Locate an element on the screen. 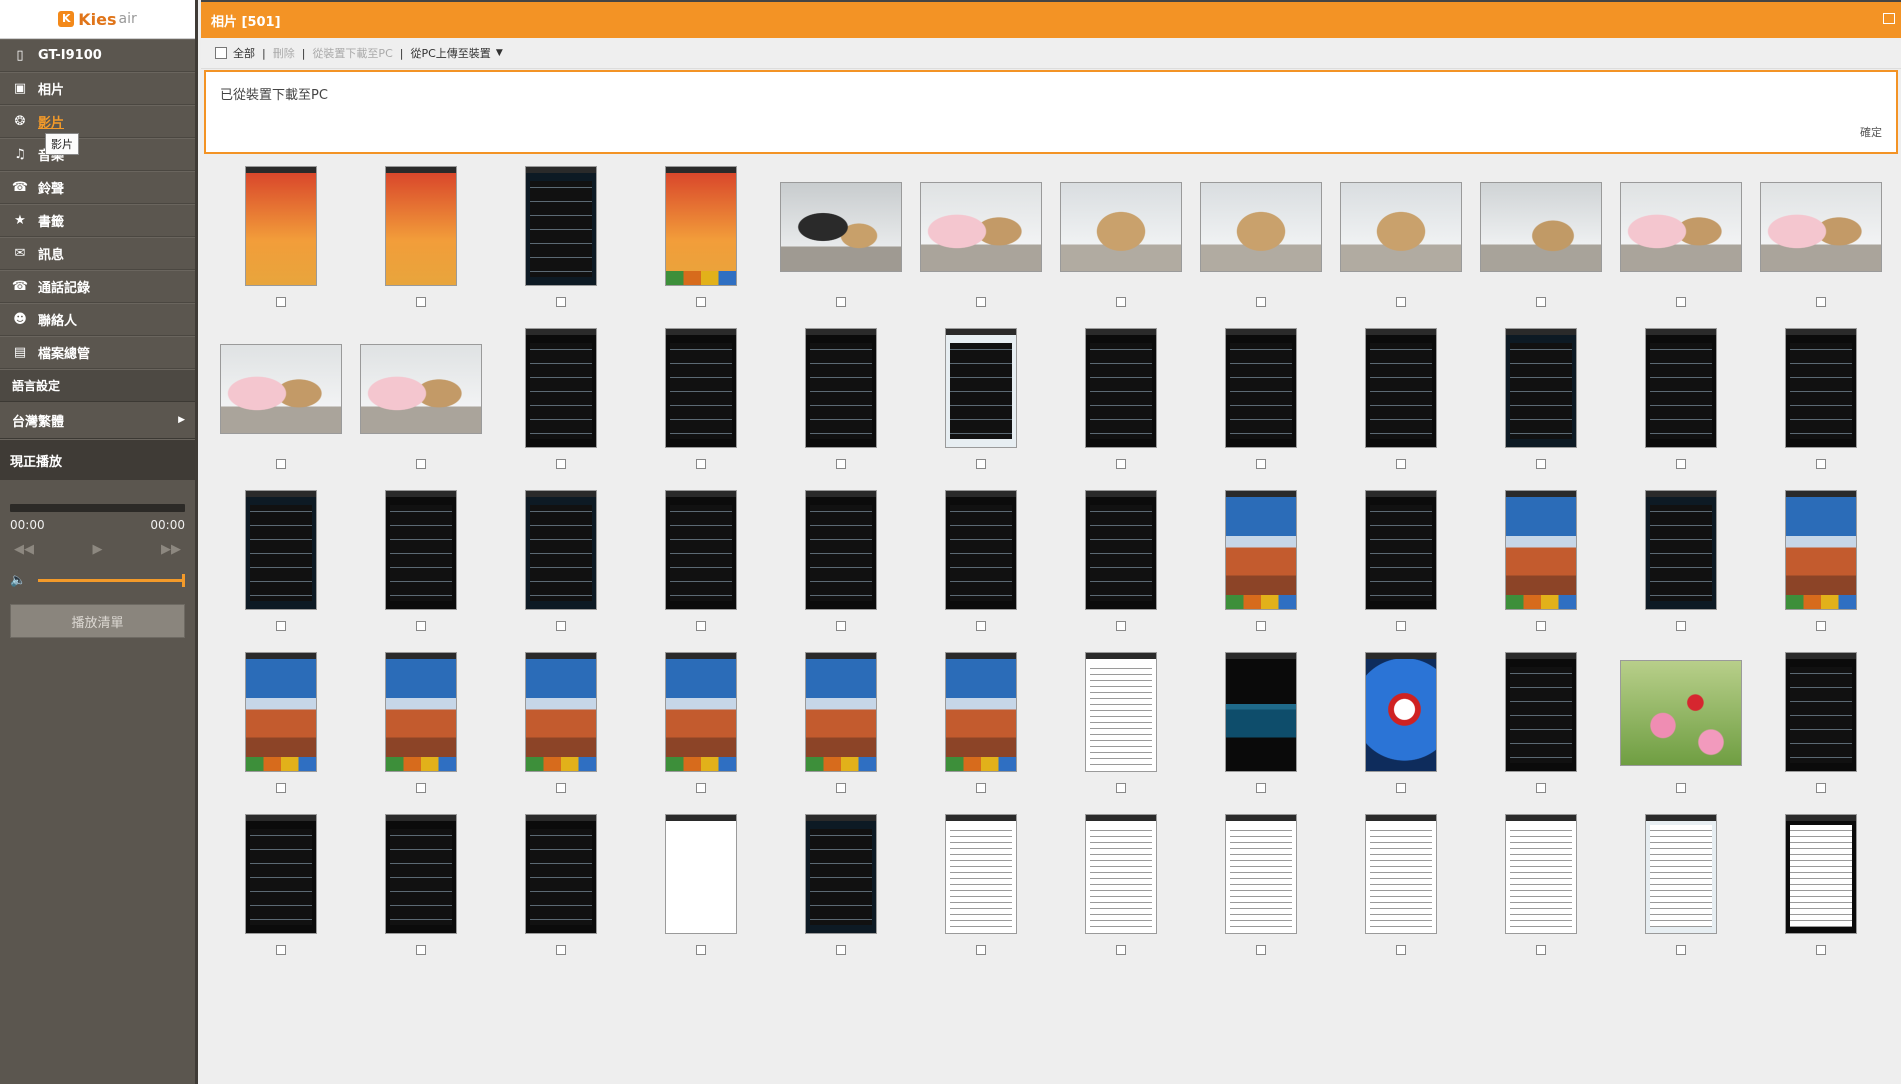 This screenshot has height=1084, width=1901. next-icon: ▶▶ is located at coordinates (171, 549).